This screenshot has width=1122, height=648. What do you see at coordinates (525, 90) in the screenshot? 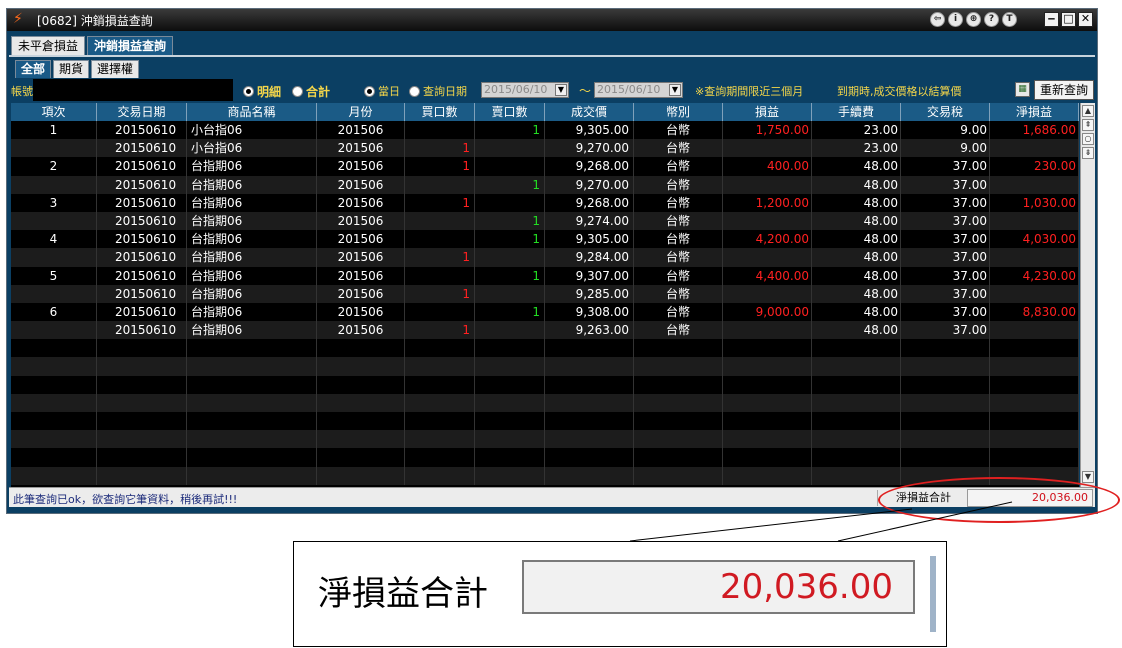
I see `date-from-field: 2015/06/10 ▼` at bounding box center [525, 90].